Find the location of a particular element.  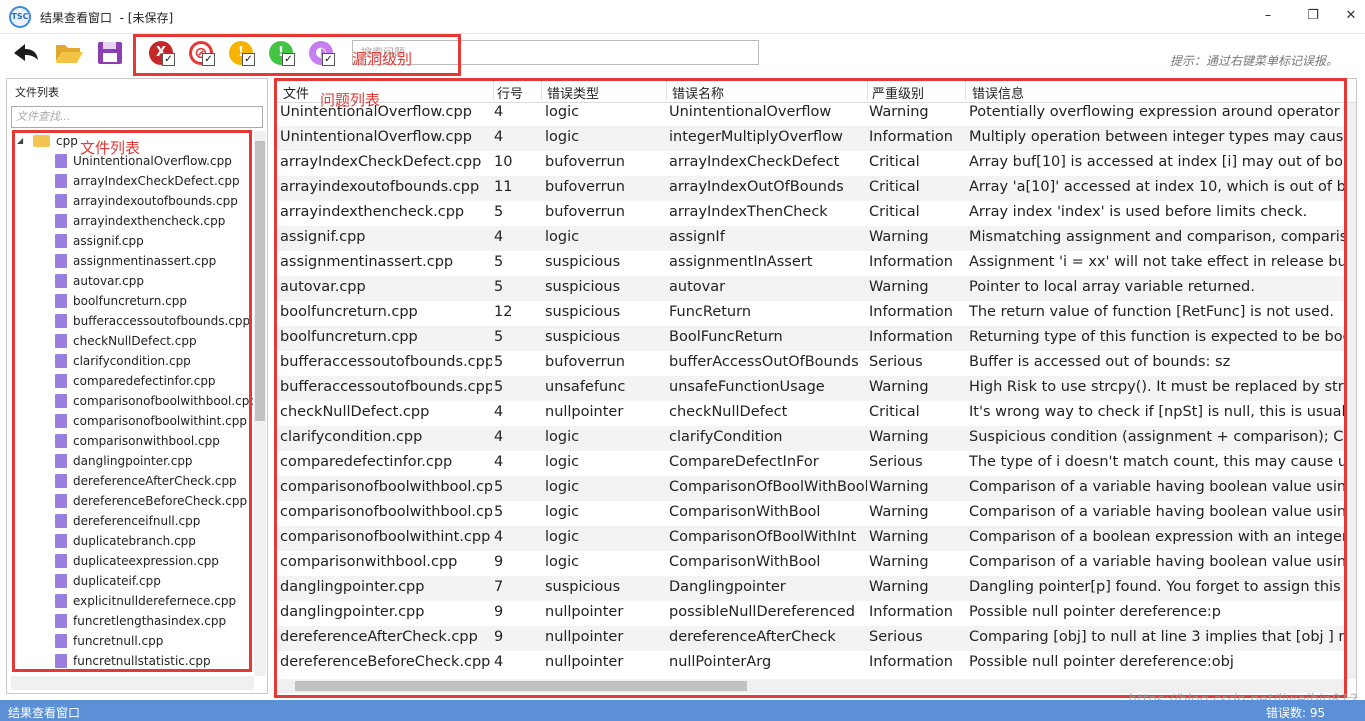

col-header-error-name: 错误名称 is located at coordinates (698, 92).